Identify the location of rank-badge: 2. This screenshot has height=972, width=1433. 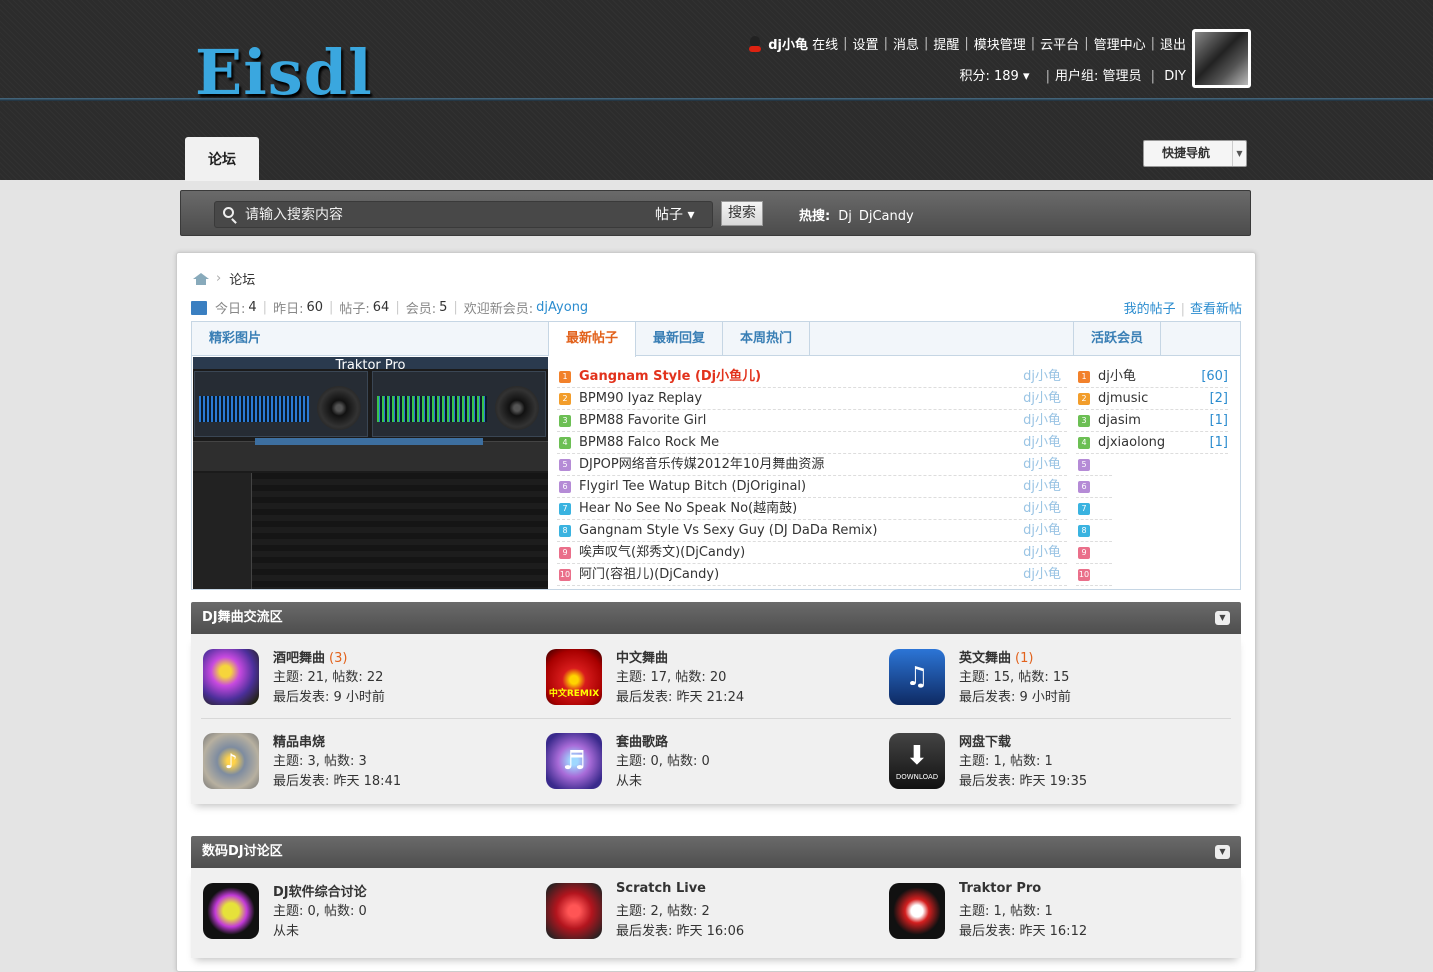
(565, 399).